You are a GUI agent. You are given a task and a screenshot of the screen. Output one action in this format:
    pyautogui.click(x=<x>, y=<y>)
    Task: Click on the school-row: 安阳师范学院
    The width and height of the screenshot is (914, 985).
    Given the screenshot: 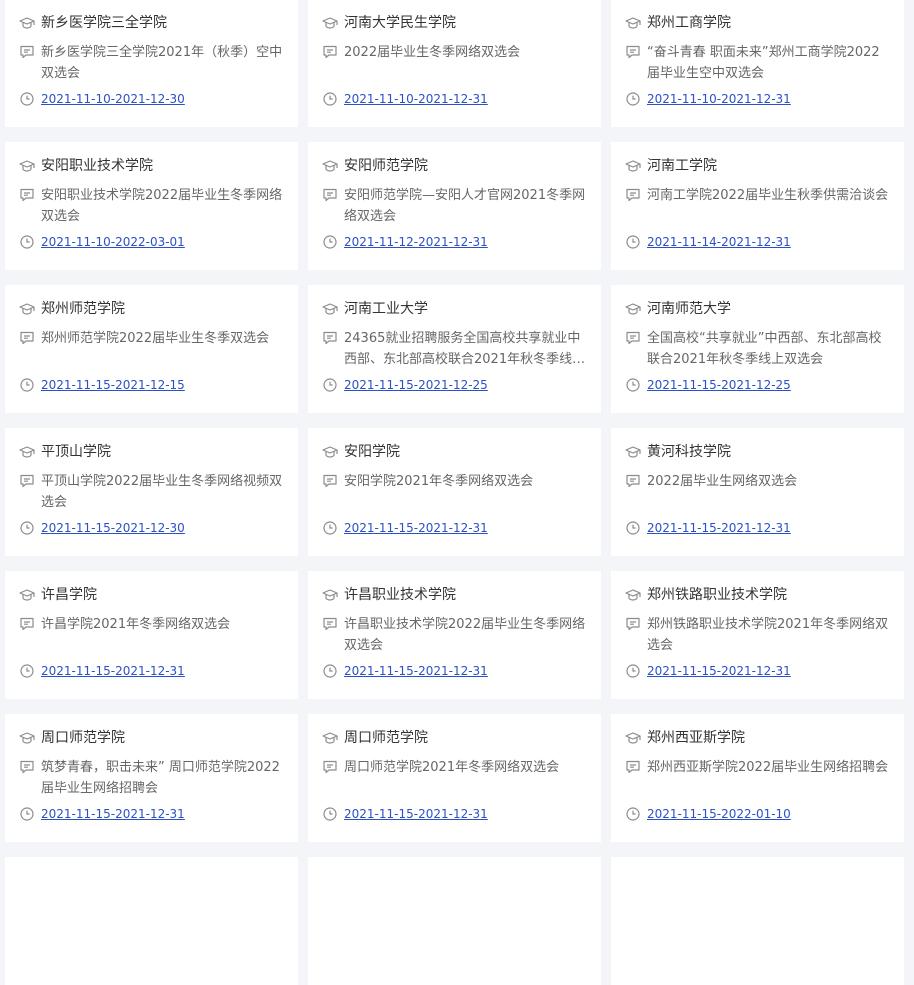 What is the action you would take?
    pyautogui.click(x=454, y=166)
    